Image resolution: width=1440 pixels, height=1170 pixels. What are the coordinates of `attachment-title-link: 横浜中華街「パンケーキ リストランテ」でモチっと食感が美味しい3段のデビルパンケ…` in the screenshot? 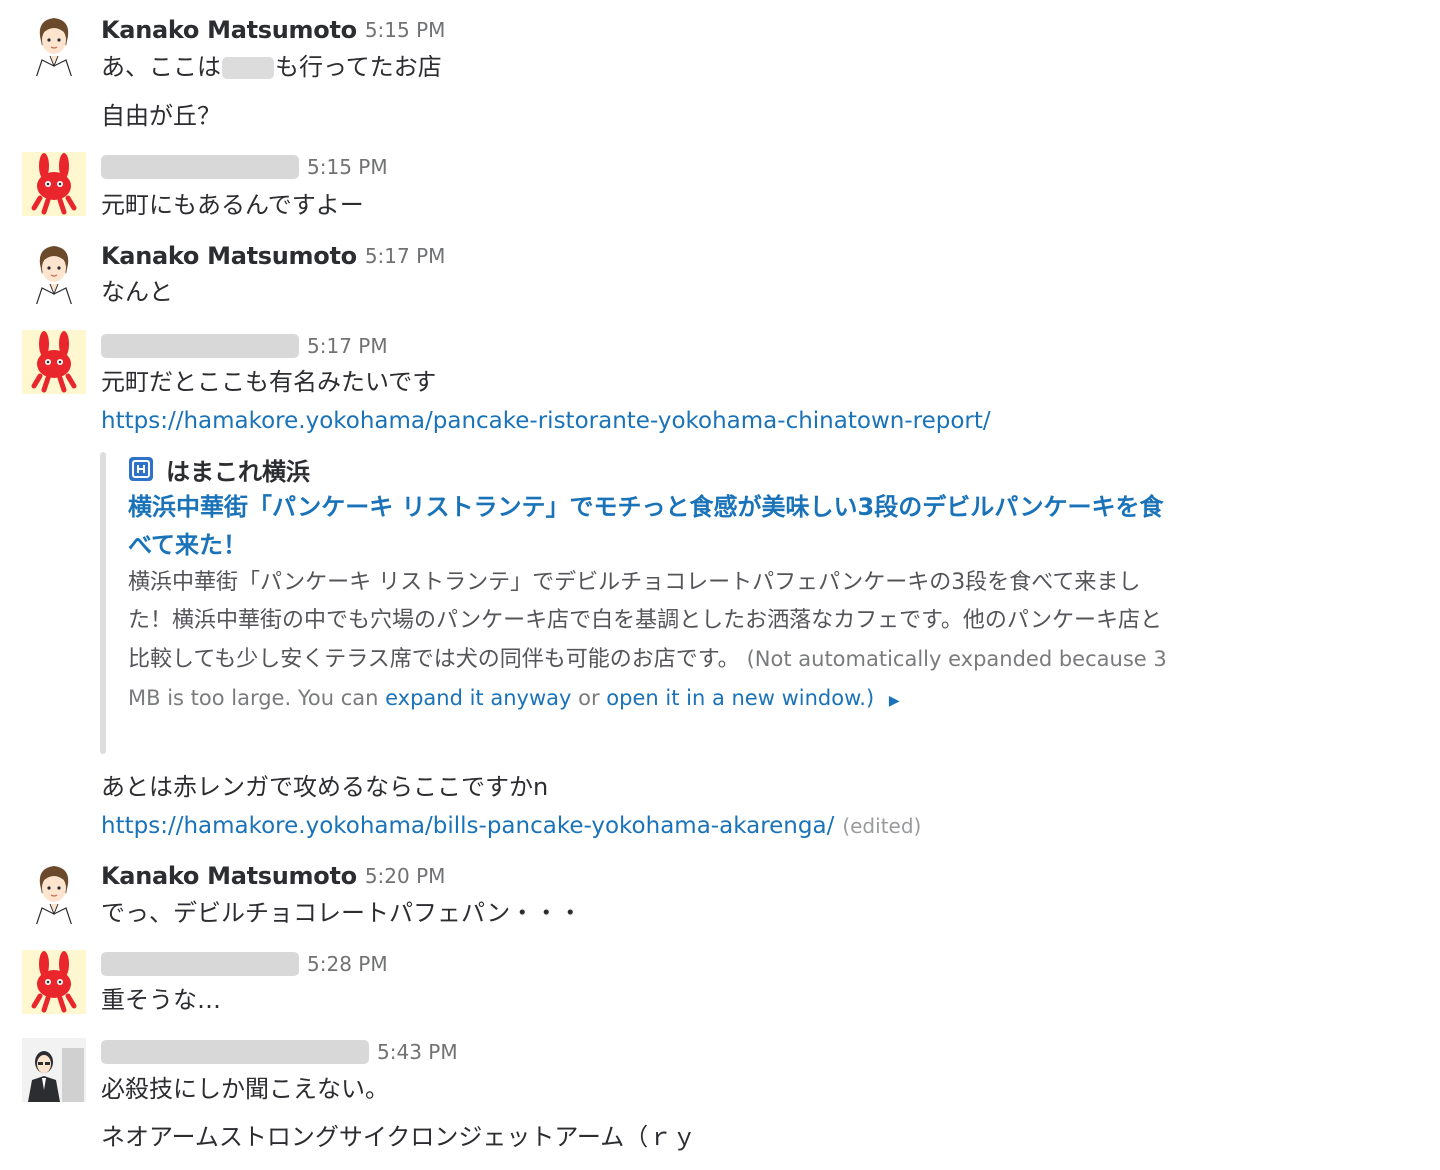 It's located at (648, 526).